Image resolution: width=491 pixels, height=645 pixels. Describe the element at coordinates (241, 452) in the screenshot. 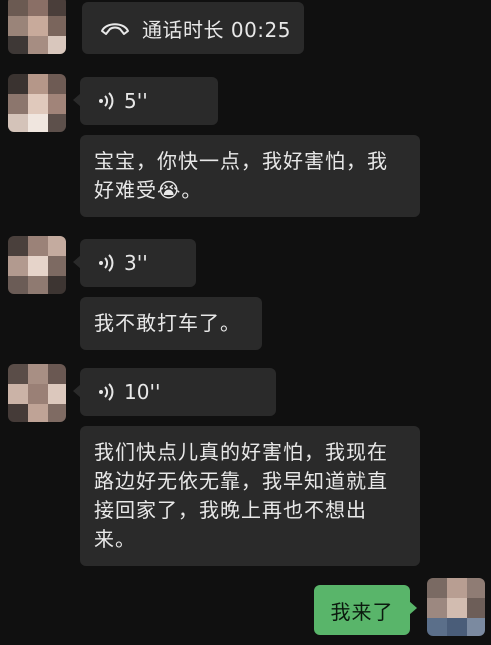

I see `message-line: 我们快点儿真的好害怕，我现在` at that location.